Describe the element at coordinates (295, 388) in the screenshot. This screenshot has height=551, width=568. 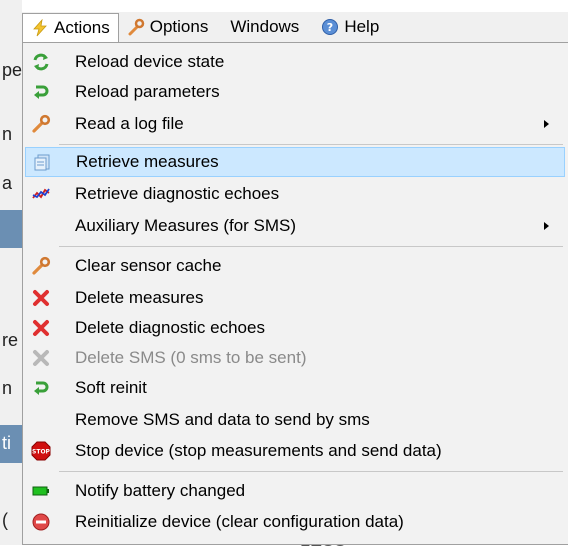
I see `menu-item-soft-reinit: Soft reinit` at that location.